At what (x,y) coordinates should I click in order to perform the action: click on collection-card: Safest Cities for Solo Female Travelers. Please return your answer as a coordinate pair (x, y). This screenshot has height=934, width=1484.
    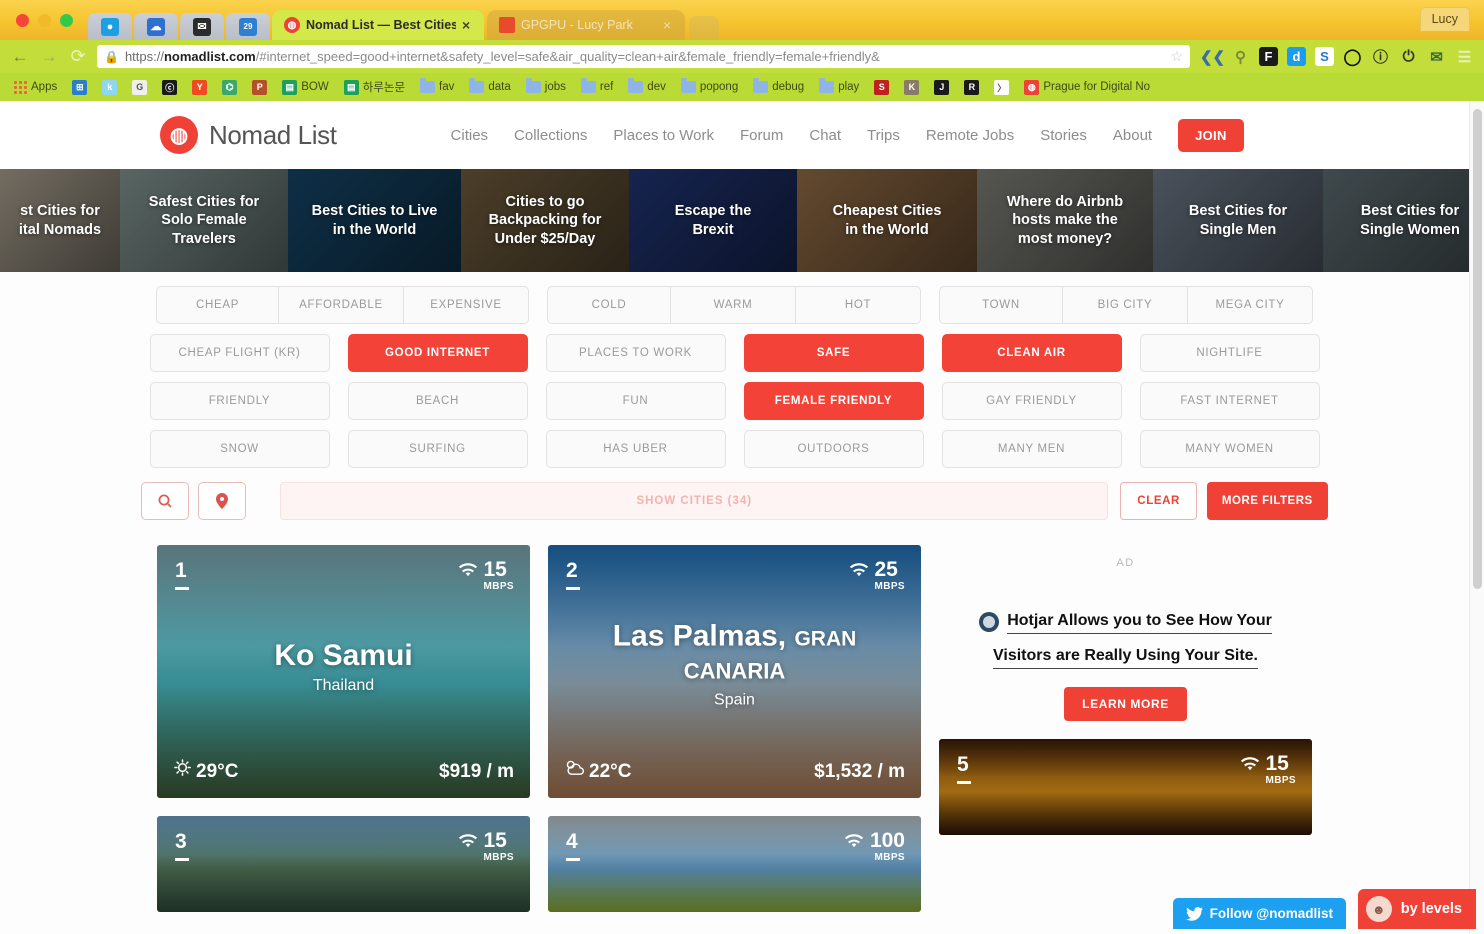
    Looking at the image, I should click on (204, 220).